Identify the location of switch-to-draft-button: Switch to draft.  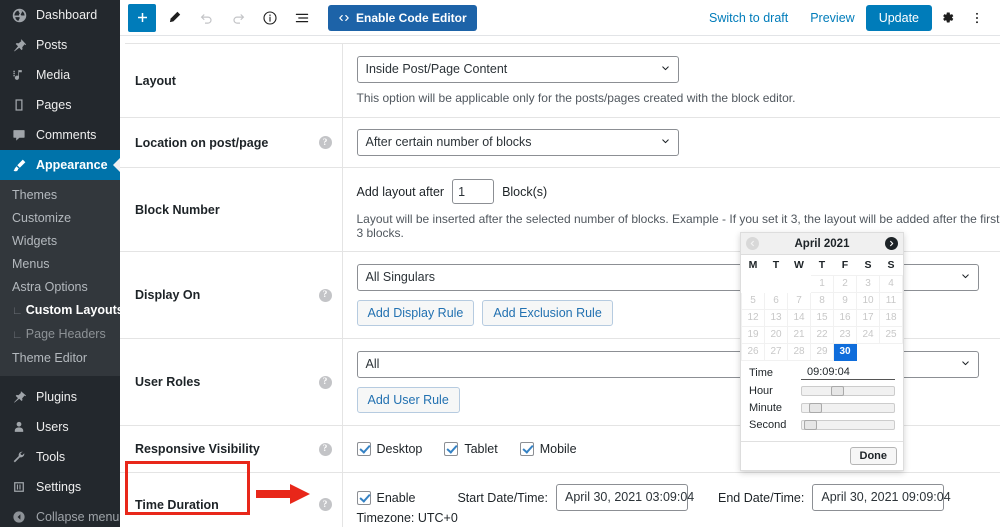
(748, 18).